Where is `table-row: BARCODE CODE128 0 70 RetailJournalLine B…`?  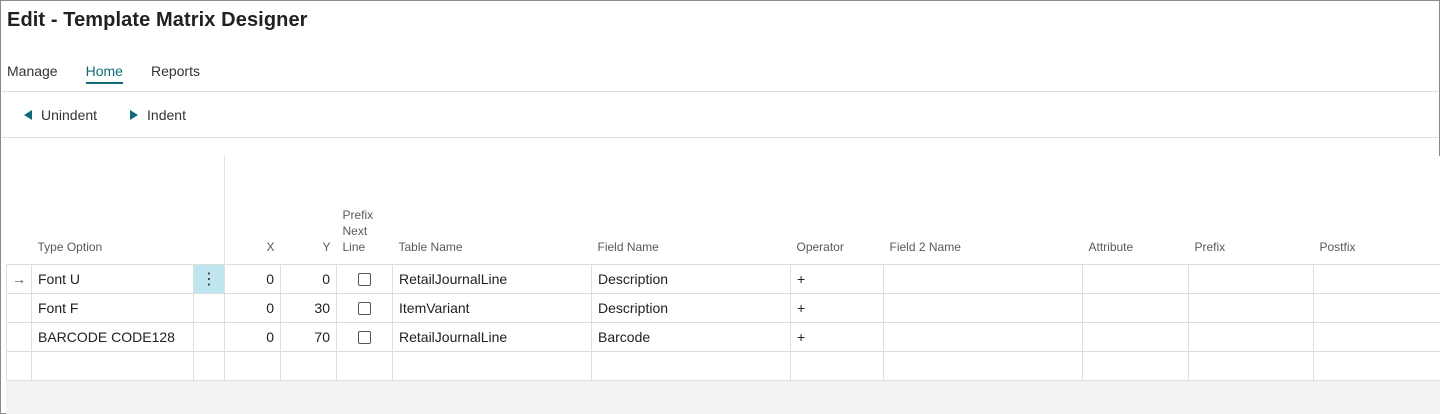
table-row: BARCODE CODE128 0 70 RetailJournalLine B… is located at coordinates (723, 336).